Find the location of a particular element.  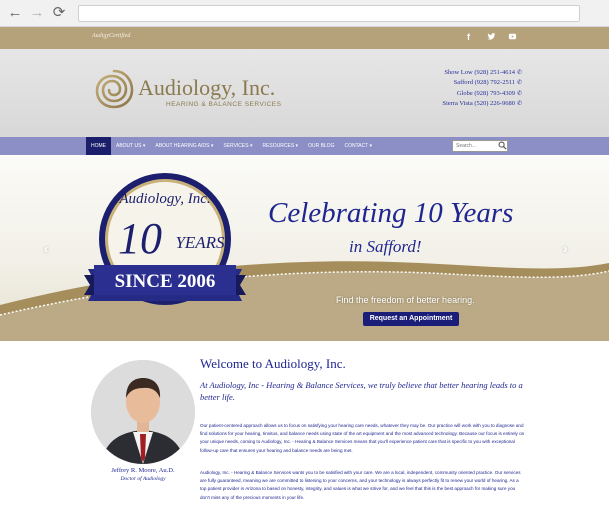

carousel-prev-icon: ‹ is located at coordinates (46, 248).